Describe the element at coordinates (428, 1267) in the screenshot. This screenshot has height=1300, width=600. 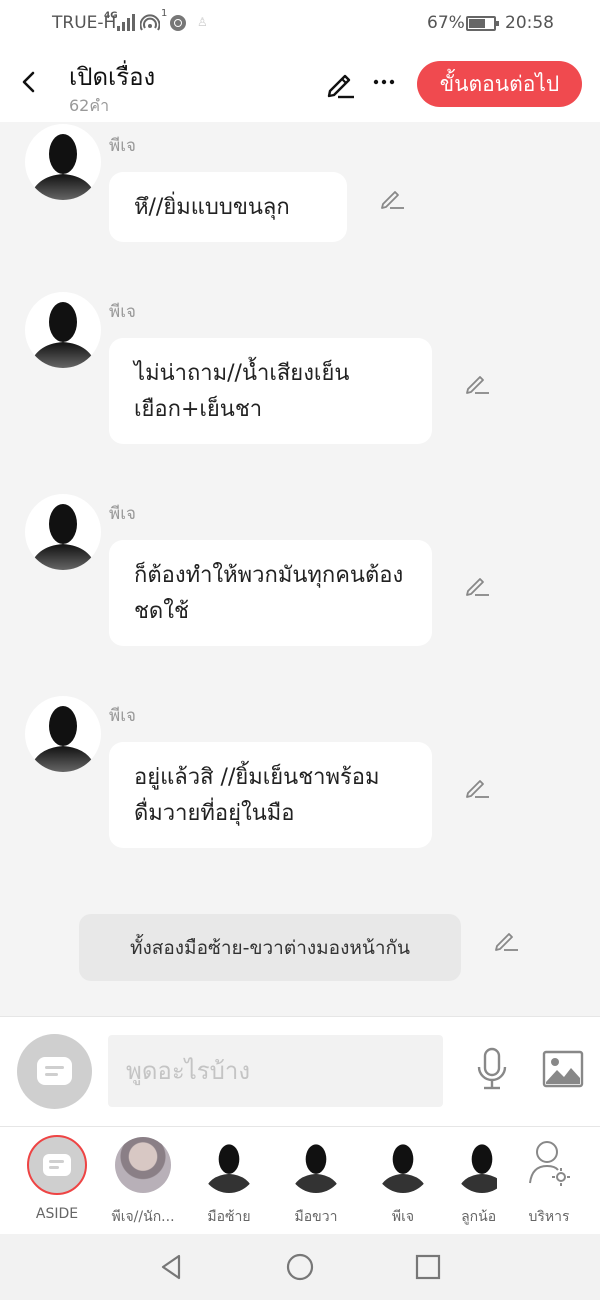
I see `nav-recents-icon` at that location.